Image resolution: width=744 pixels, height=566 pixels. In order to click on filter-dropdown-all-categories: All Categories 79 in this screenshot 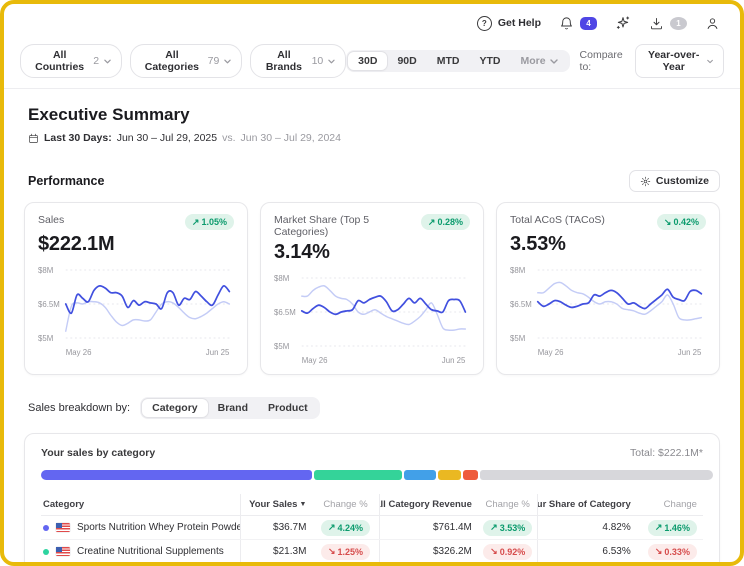, I will do `click(186, 61)`.